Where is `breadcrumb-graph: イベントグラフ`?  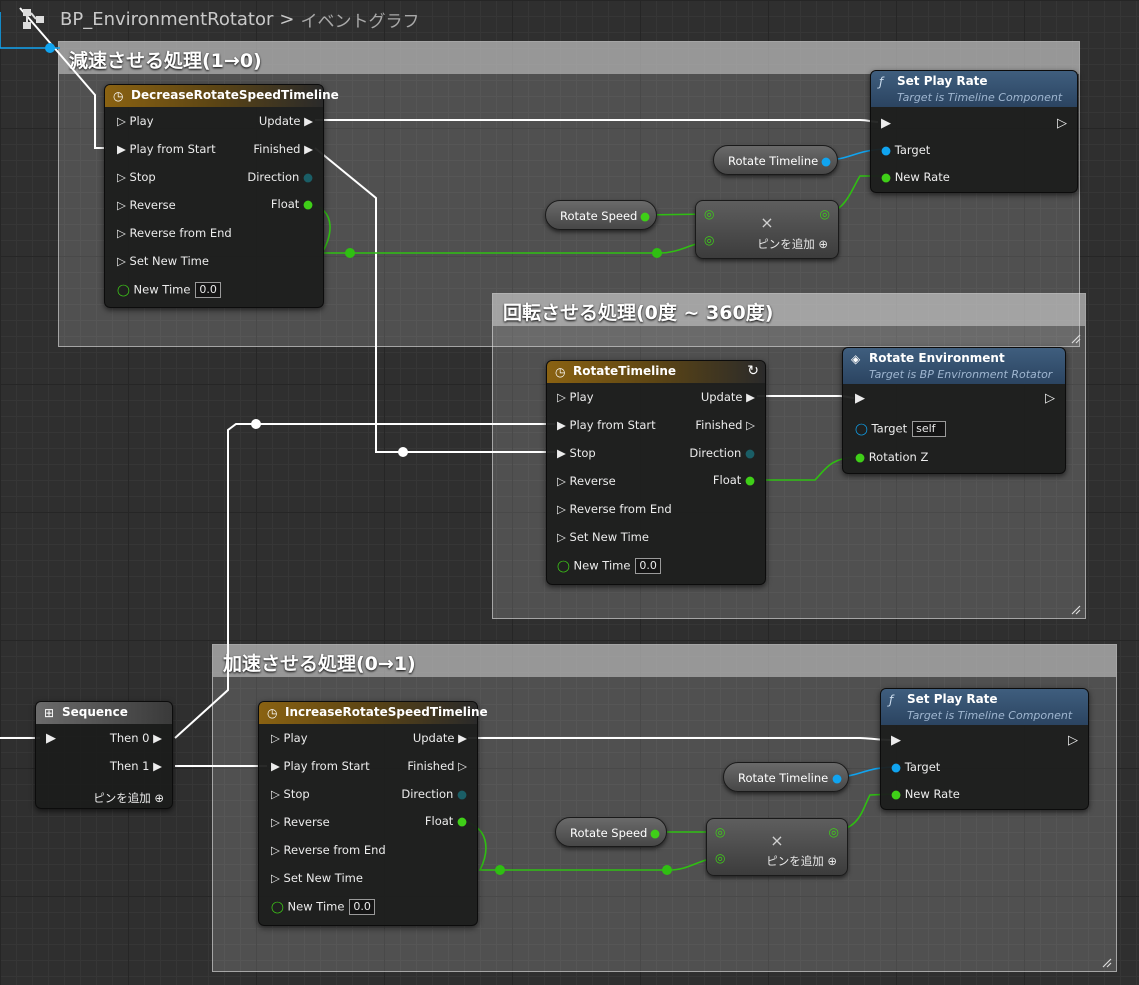 breadcrumb-graph: イベントグラフ is located at coordinates (360, 19).